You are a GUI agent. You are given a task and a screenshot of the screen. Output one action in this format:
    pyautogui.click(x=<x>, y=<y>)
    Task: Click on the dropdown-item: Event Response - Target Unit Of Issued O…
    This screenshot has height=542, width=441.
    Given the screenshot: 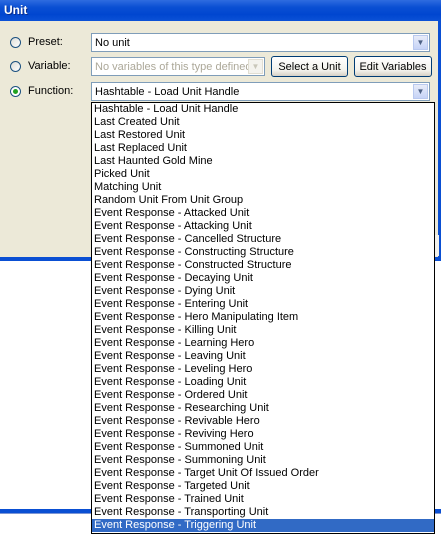 What is the action you would take?
    pyautogui.click(x=263, y=473)
    